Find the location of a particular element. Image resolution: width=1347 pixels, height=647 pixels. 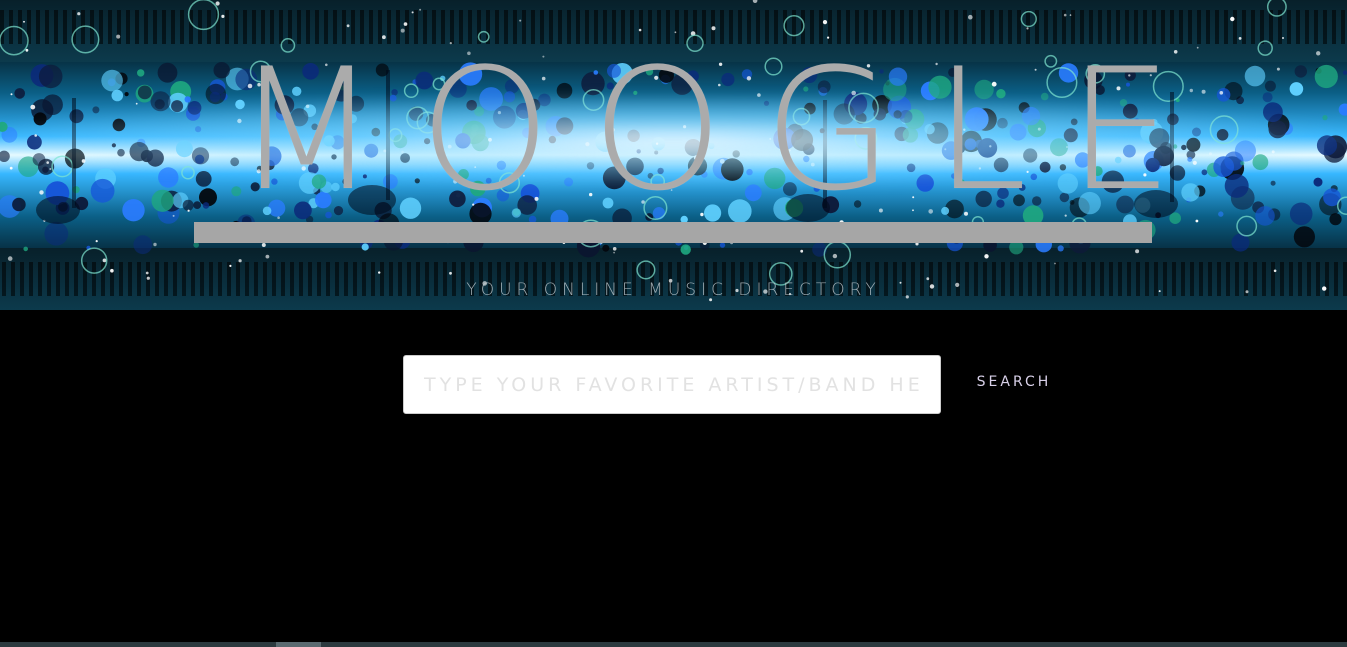

logo-underline-bar is located at coordinates (673, 232).